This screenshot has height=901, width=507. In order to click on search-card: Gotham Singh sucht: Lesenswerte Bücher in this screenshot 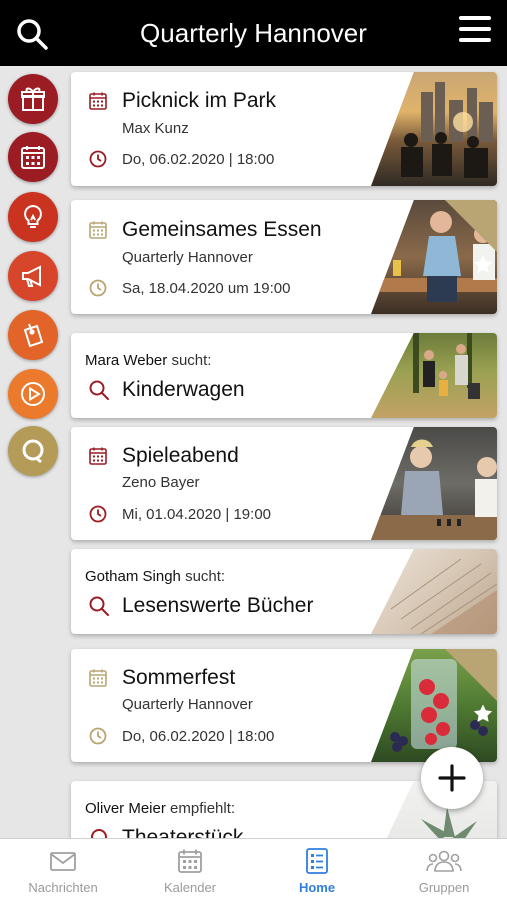, I will do `click(284, 591)`.